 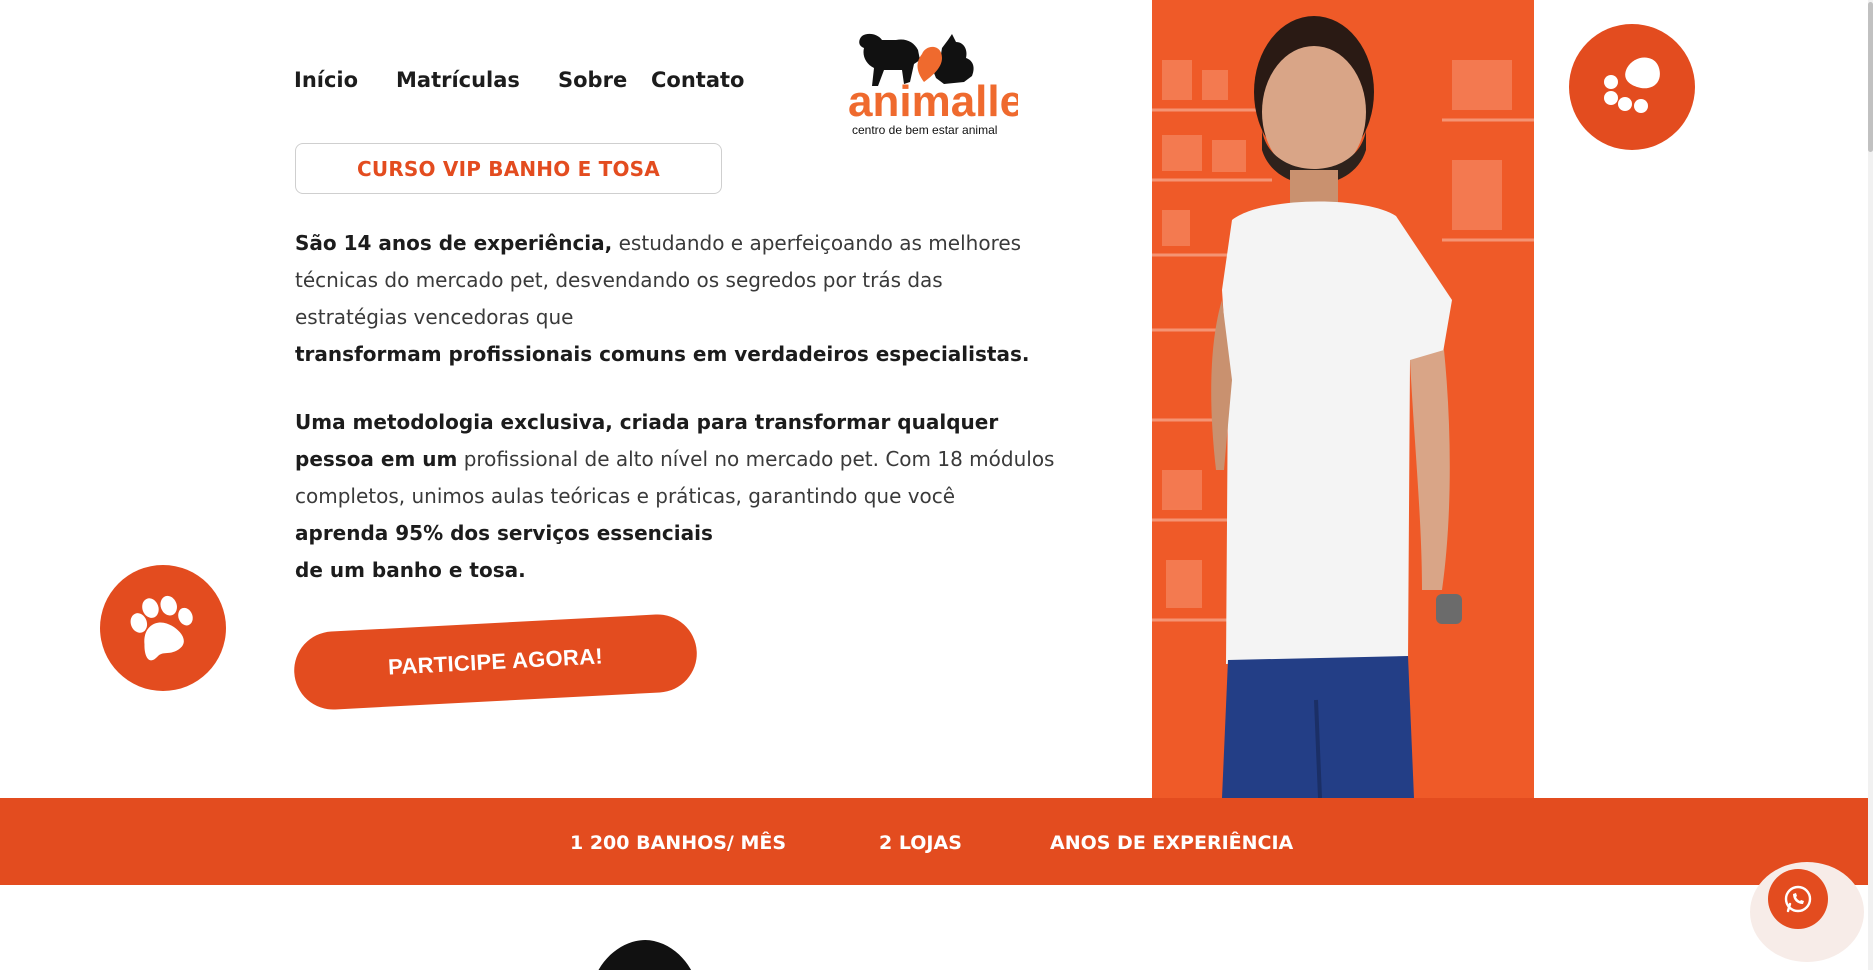 I want to click on intro-p1-bold-a: São 14 anos de experiência,, so click(x=454, y=243).